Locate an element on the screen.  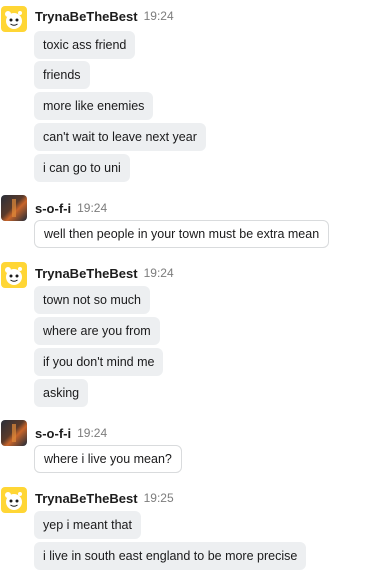
message-bubble: friends is located at coordinates (62, 75).